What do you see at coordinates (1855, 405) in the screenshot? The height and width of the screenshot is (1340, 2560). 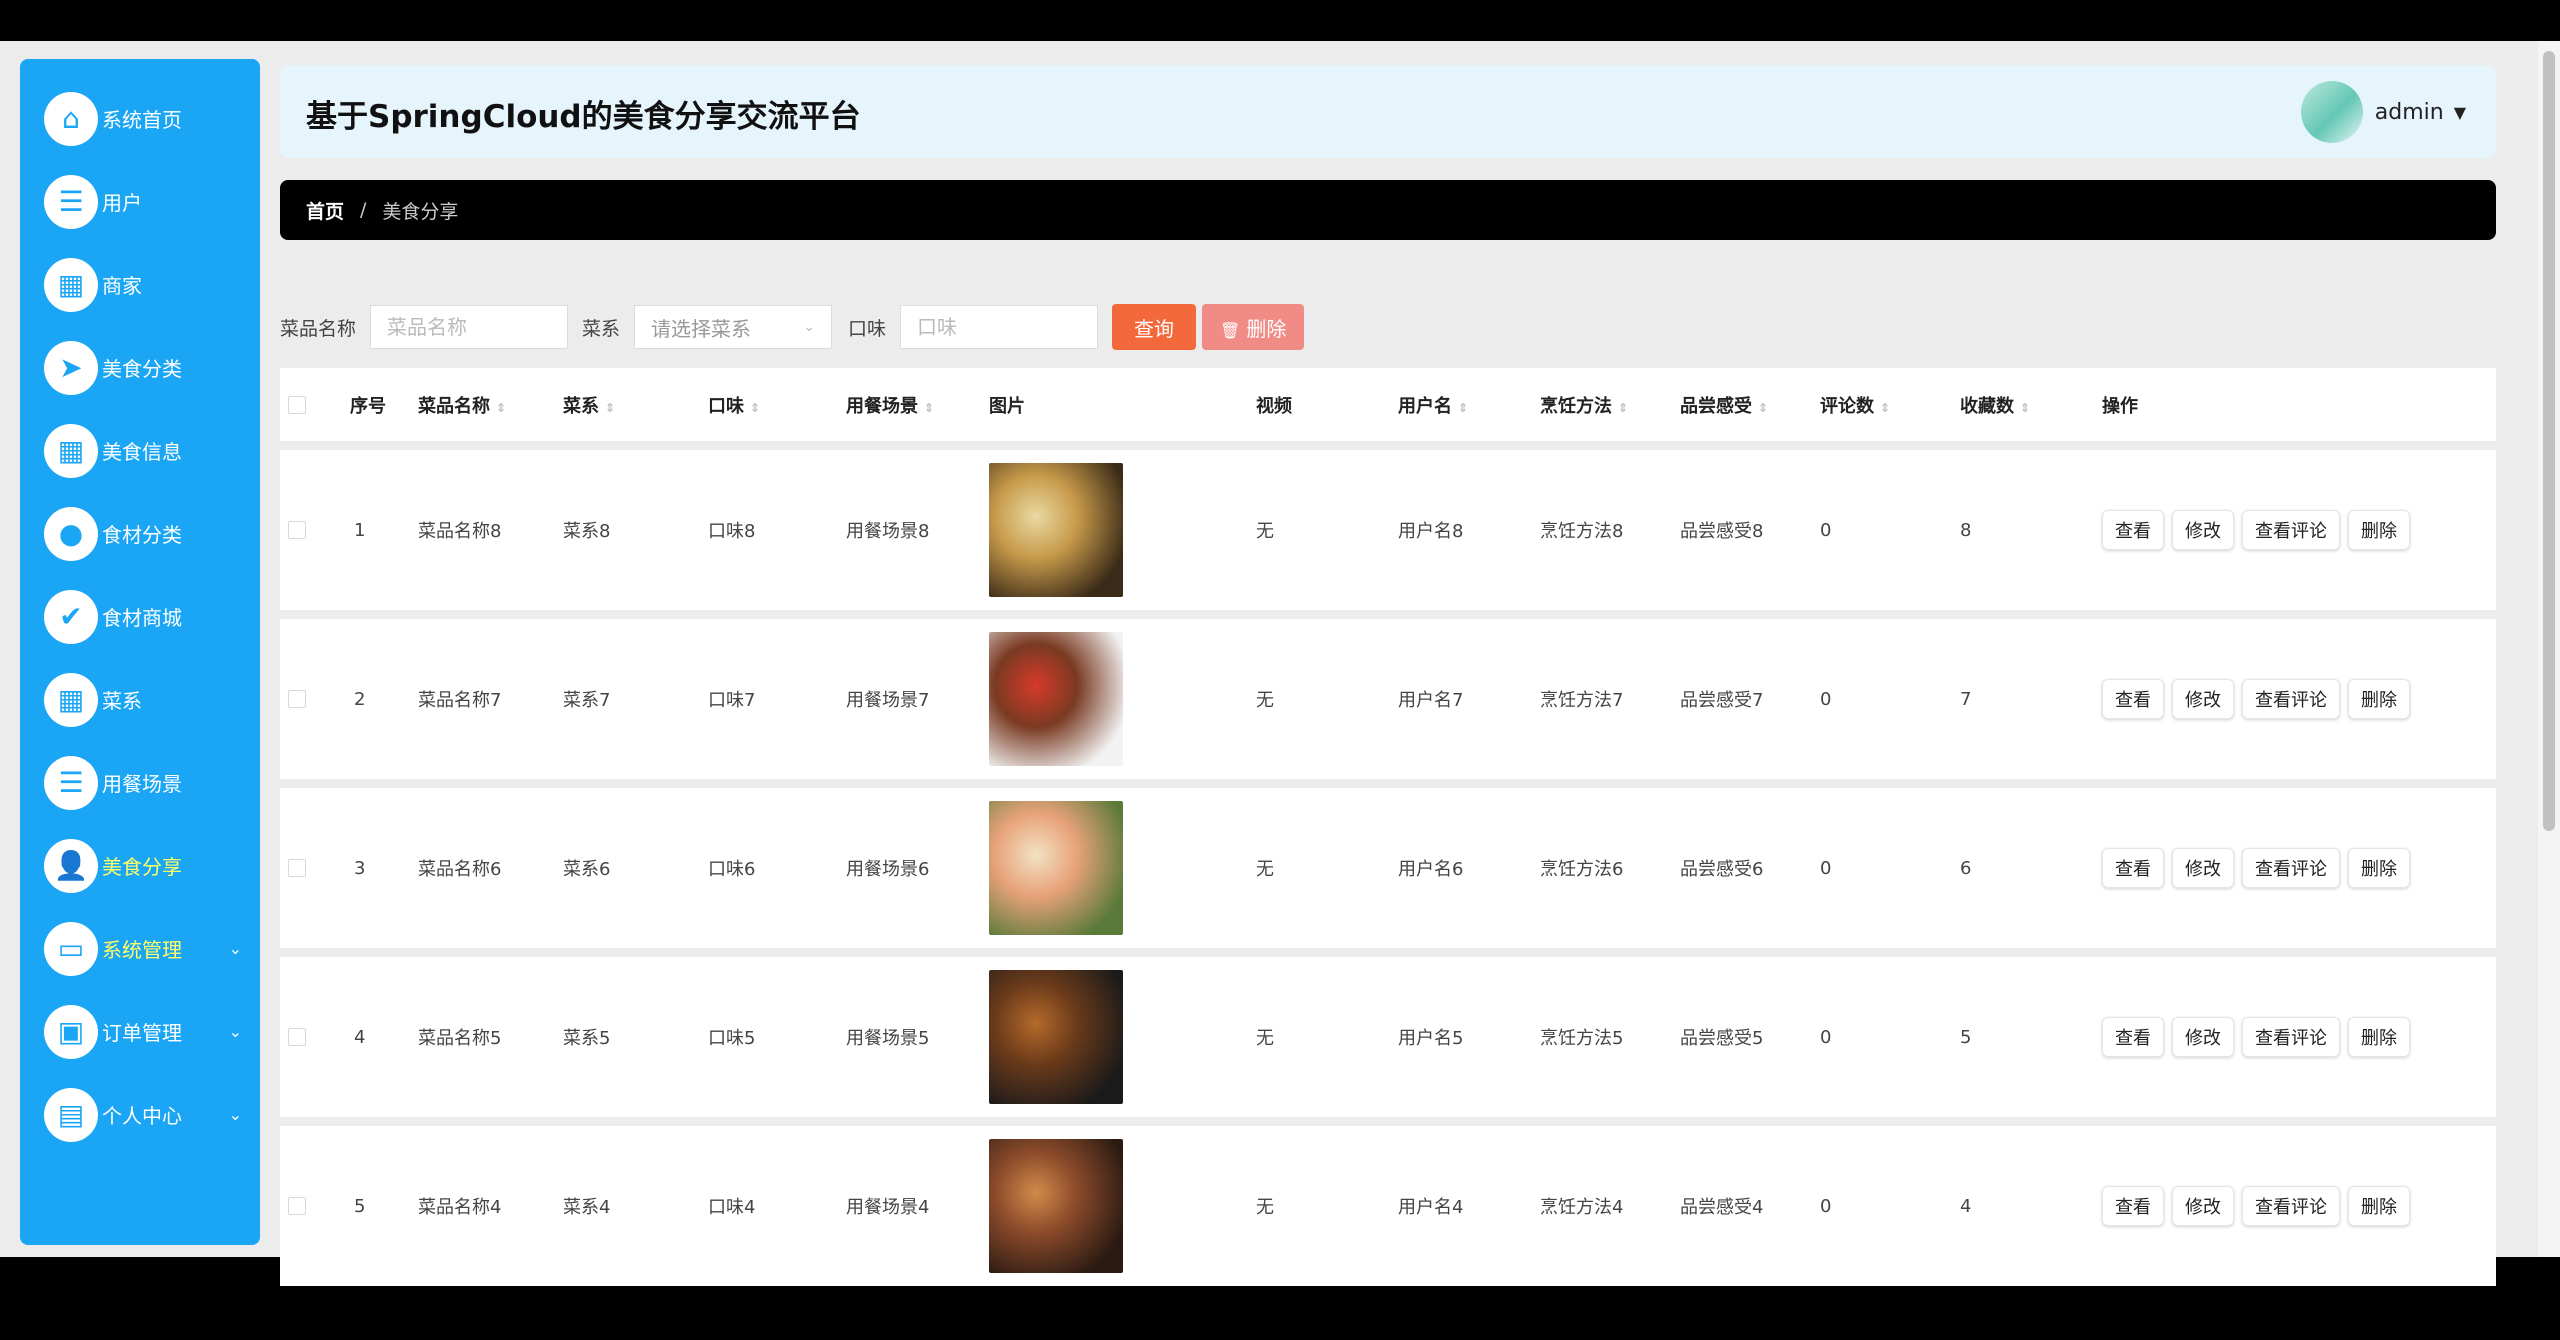 I see `column-header: 评论数 ⇕` at bounding box center [1855, 405].